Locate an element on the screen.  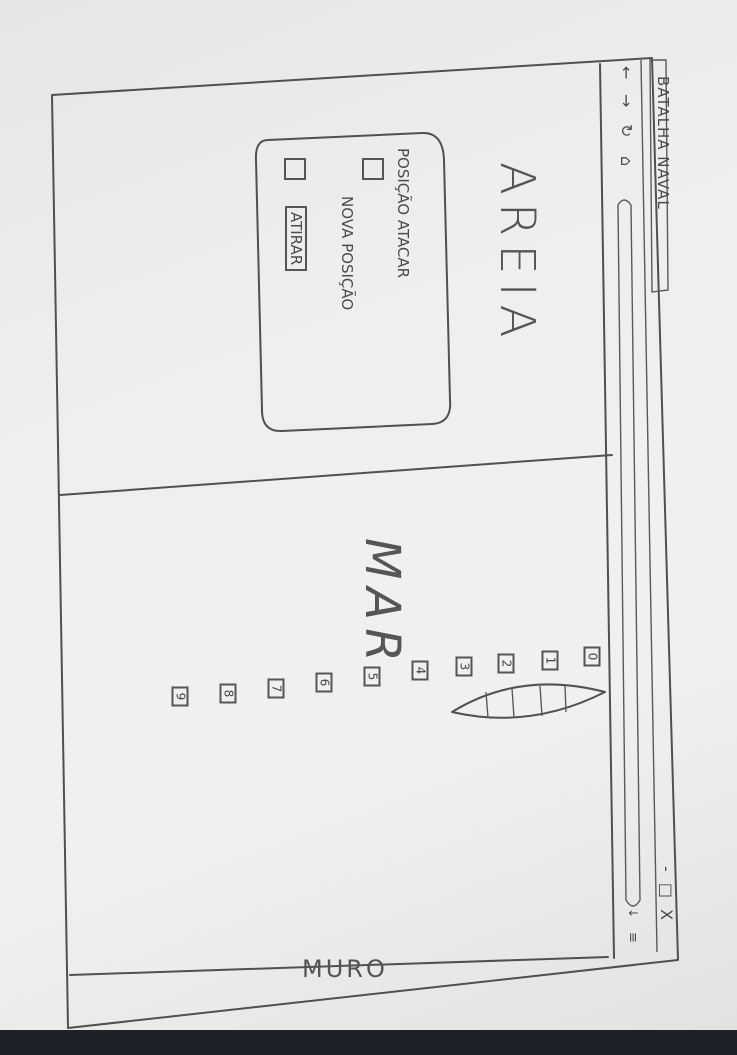
maximize-button: □ is located at coordinates (666, 892).